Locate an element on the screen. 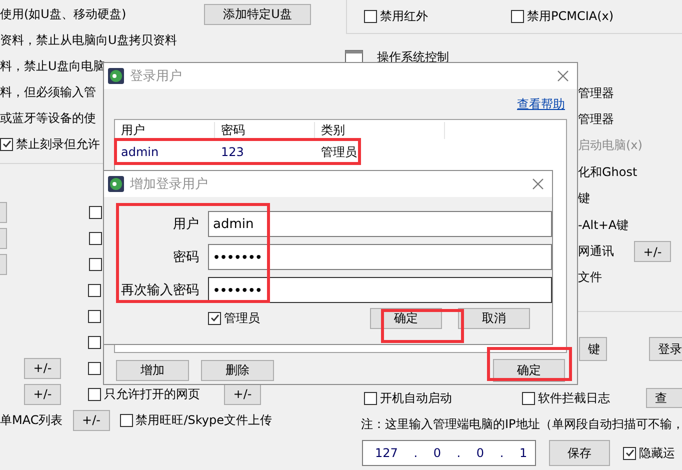 This screenshot has height=470, width=682. cancel-button: 取消 is located at coordinates (494, 318).